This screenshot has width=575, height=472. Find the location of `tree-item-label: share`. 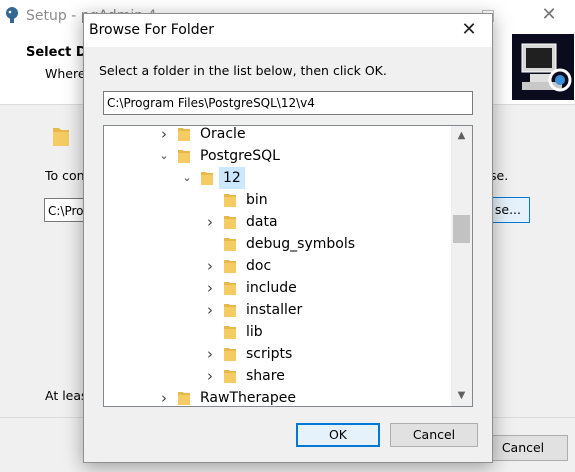

tree-item-label: share is located at coordinates (265, 376).